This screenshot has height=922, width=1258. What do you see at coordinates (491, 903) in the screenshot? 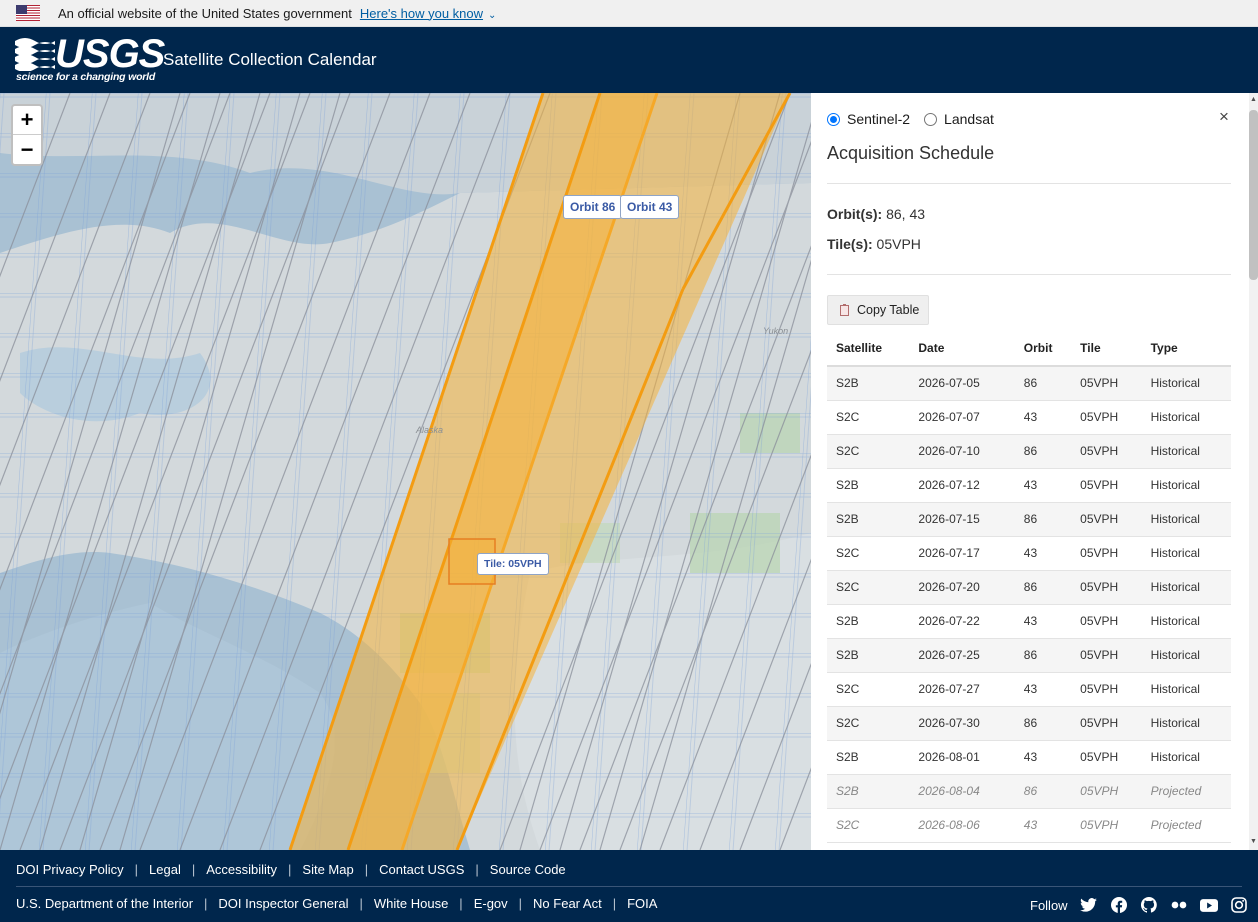
I see `footer-link-egov: E-gov` at bounding box center [491, 903].